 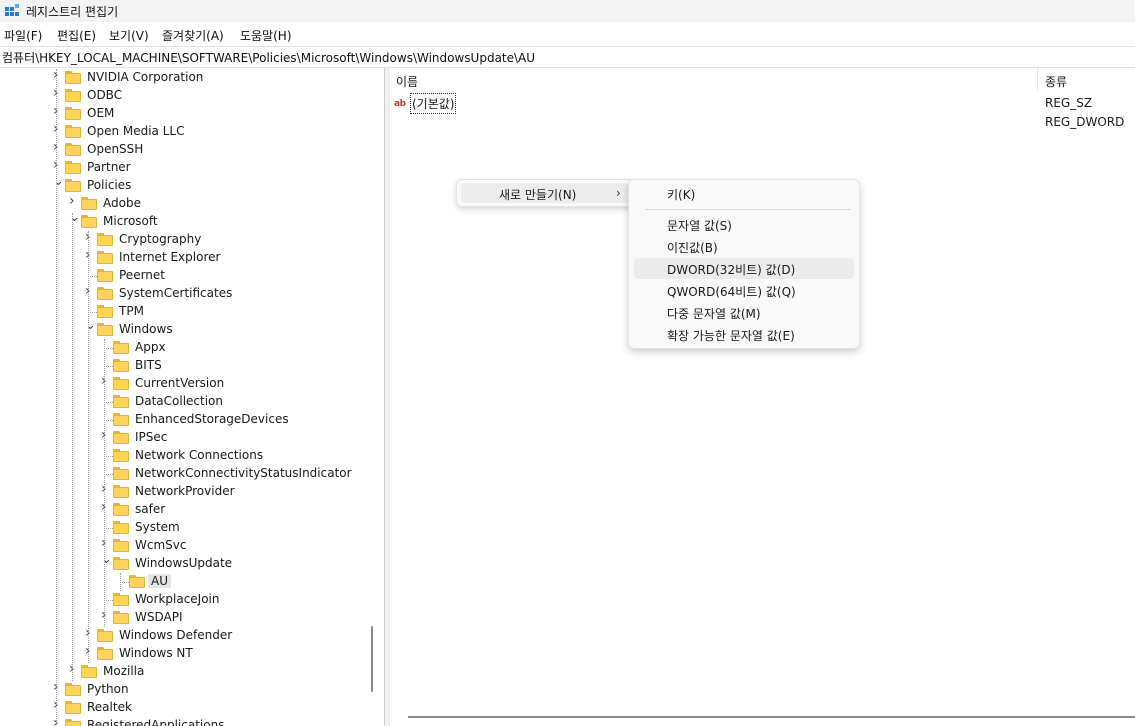 I want to click on tree-node-label: IPSec, so click(x=151, y=437).